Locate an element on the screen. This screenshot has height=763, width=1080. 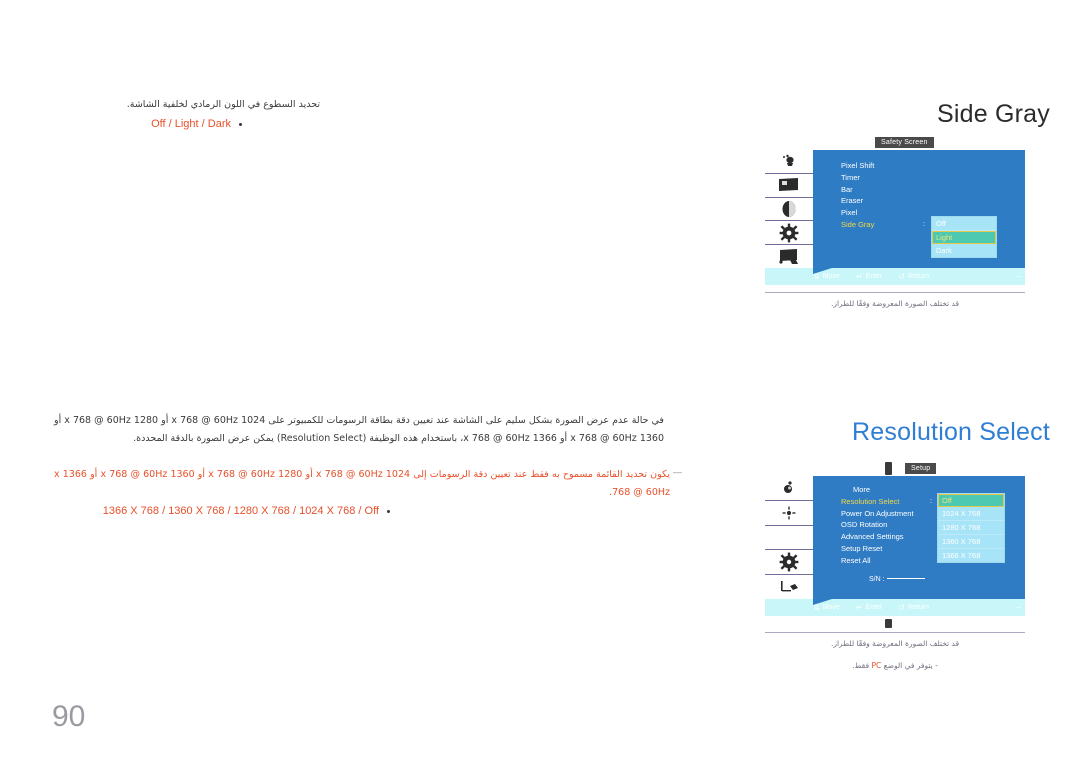
osd-menu-item: Pixel is located at coordinates (857, 213).